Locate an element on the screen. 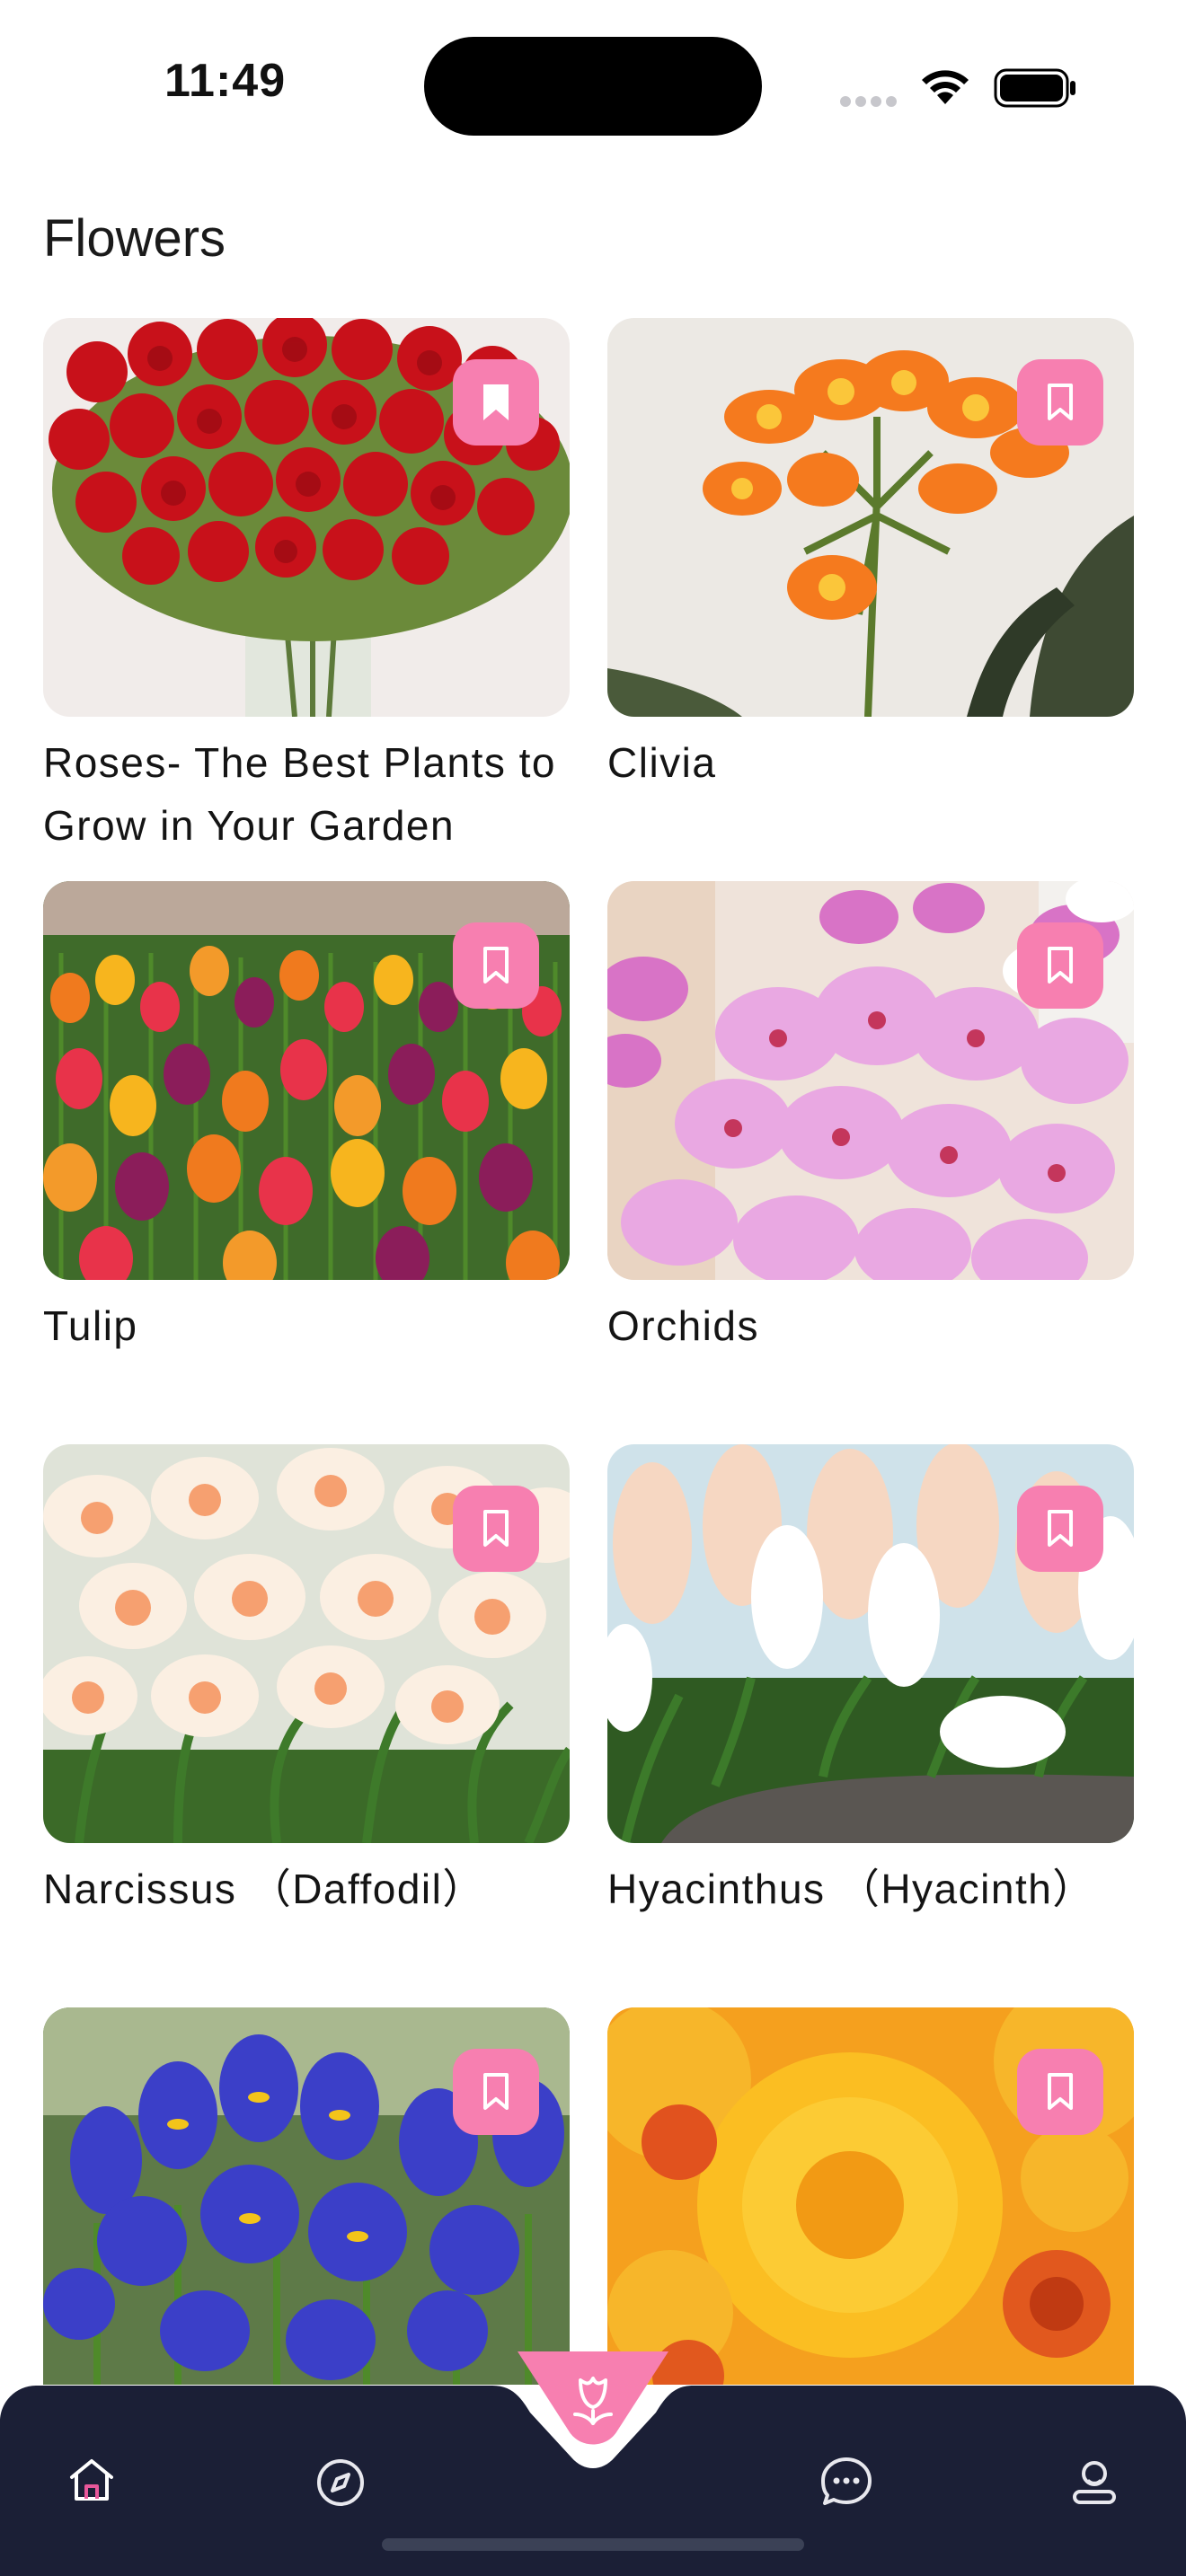 The width and height of the screenshot is (1186, 2576). home-icon is located at coordinates (92, 2481).